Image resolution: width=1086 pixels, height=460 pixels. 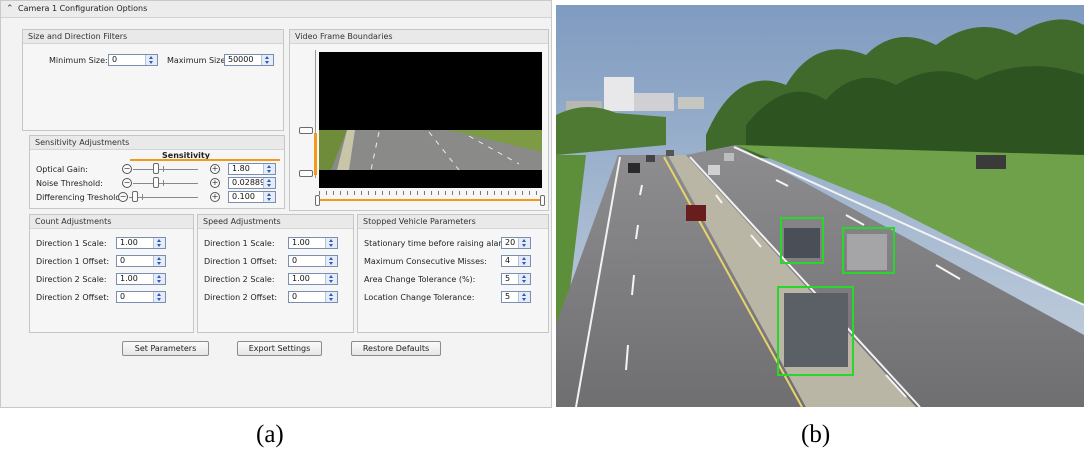 I want to click on restore-defaults-button: Restore Defaults, so click(x=396, y=348).